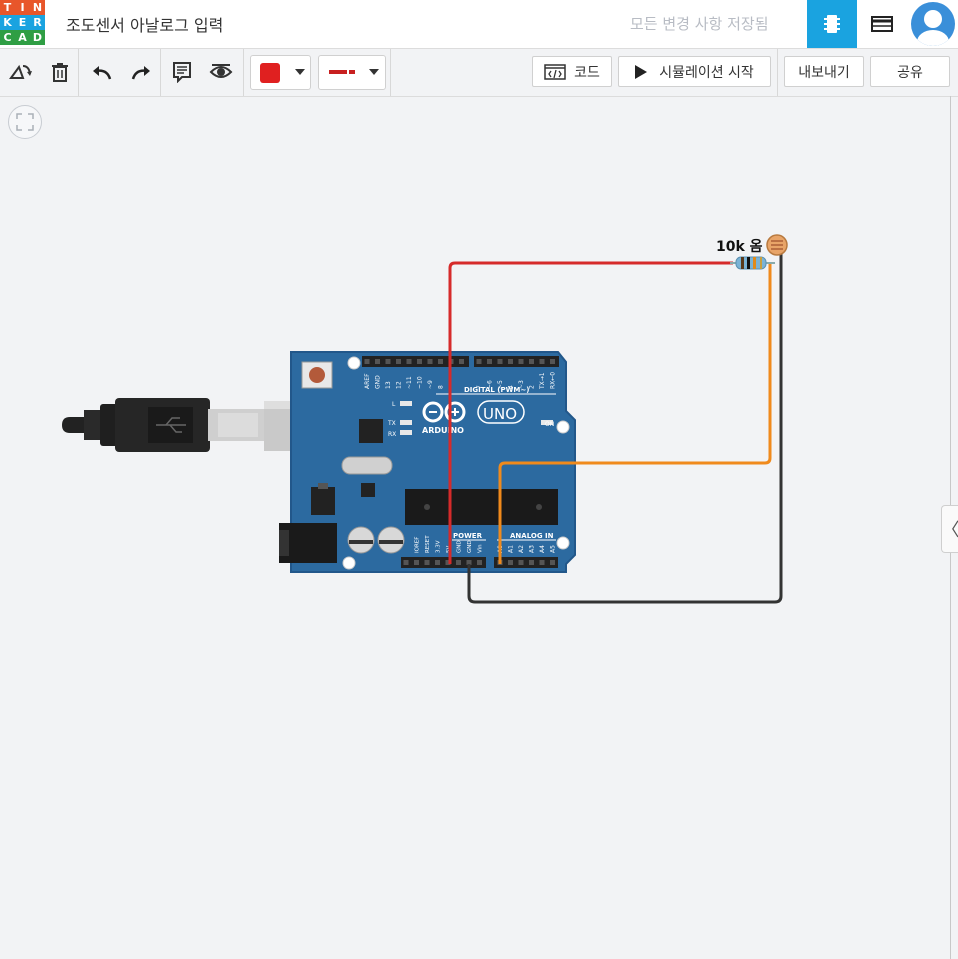 Image resolution: width=958 pixels, height=959 pixels. Describe the element at coordinates (468, 536) in the screenshot. I see `power-label: POWER` at that location.